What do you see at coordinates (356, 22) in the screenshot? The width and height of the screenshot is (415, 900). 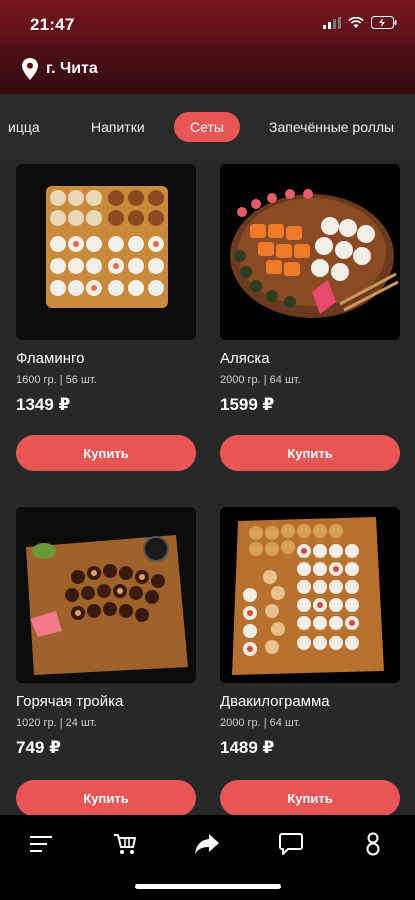 I see `wifi-icon` at bounding box center [356, 22].